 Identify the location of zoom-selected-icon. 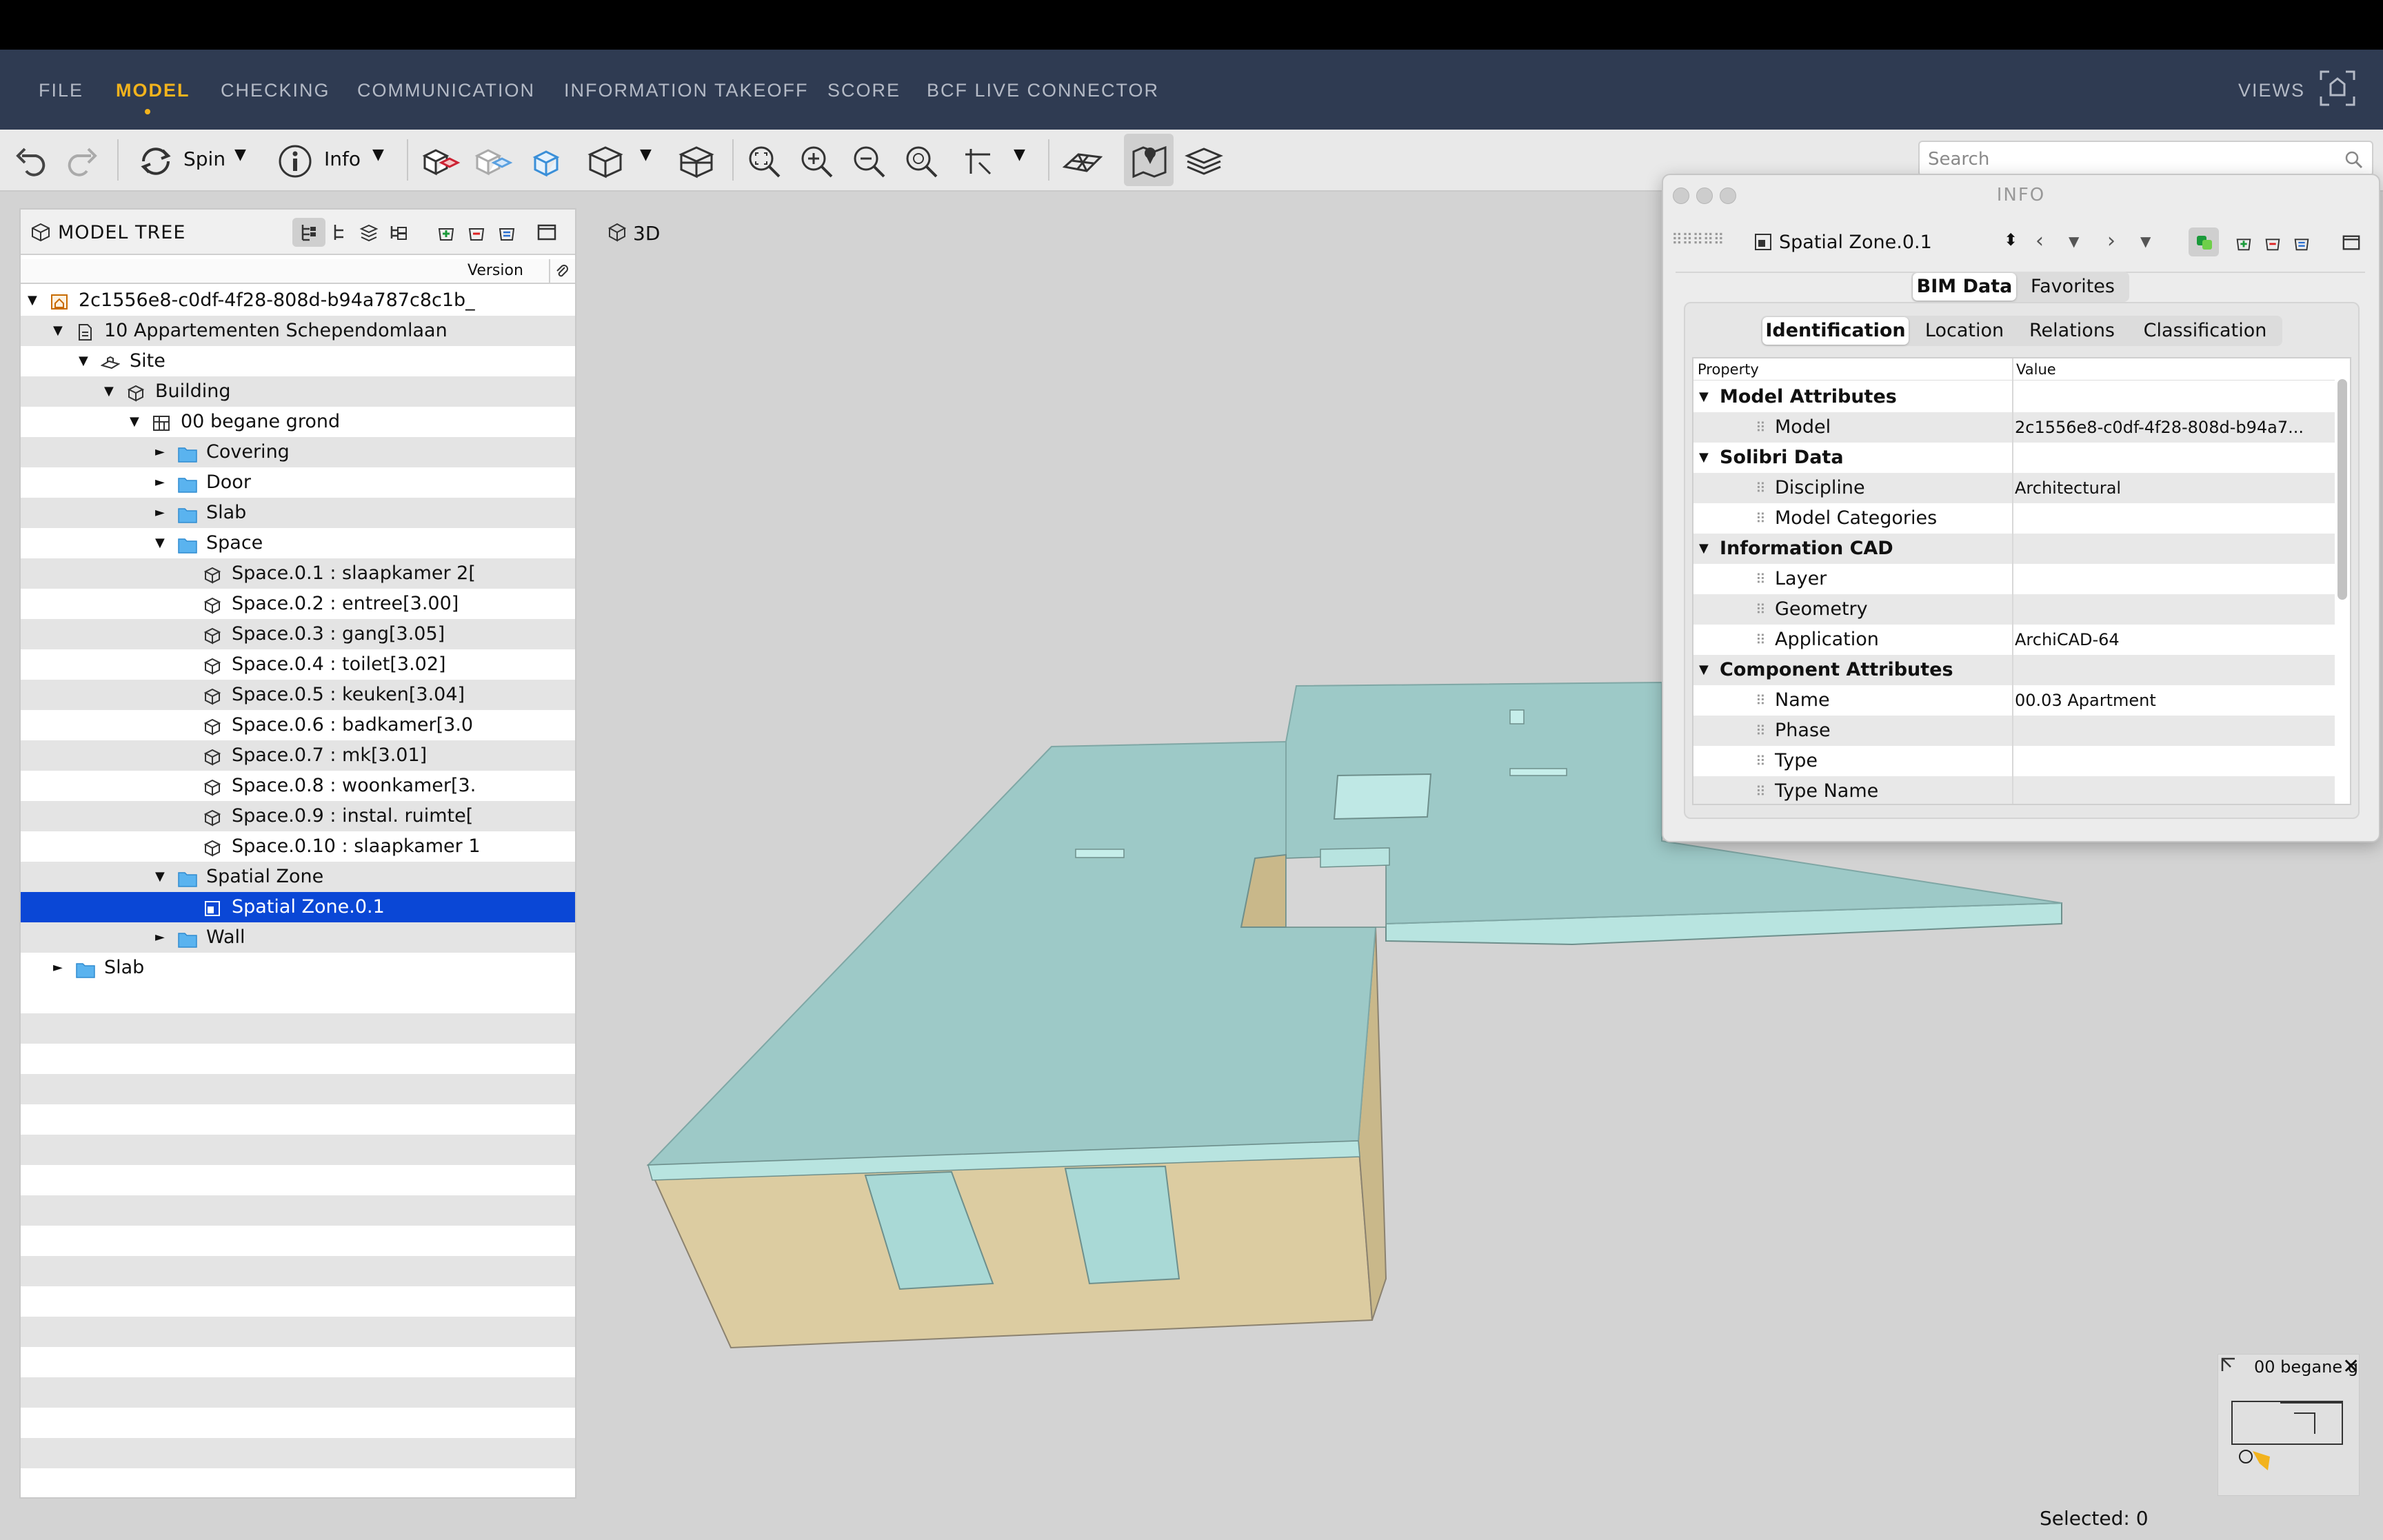
(921, 162).